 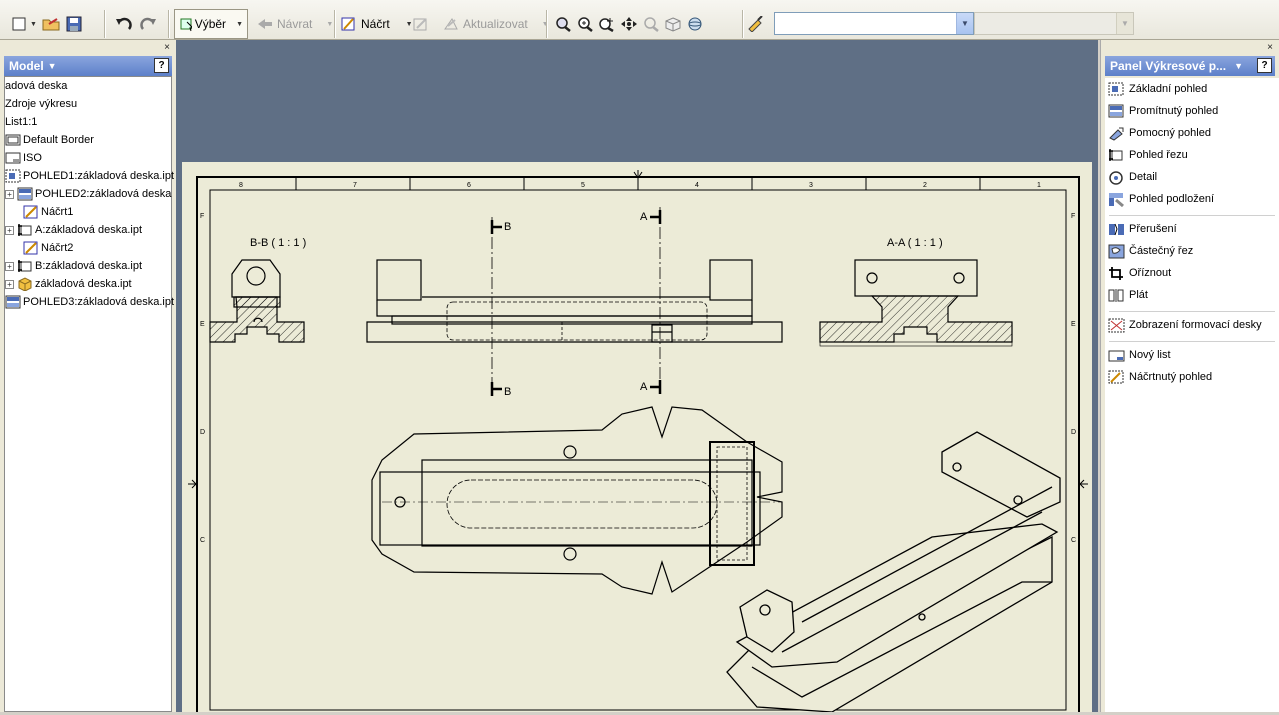 What do you see at coordinates (23, 24) in the screenshot?
I see `new-file-button: ▼` at bounding box center [23, 24].